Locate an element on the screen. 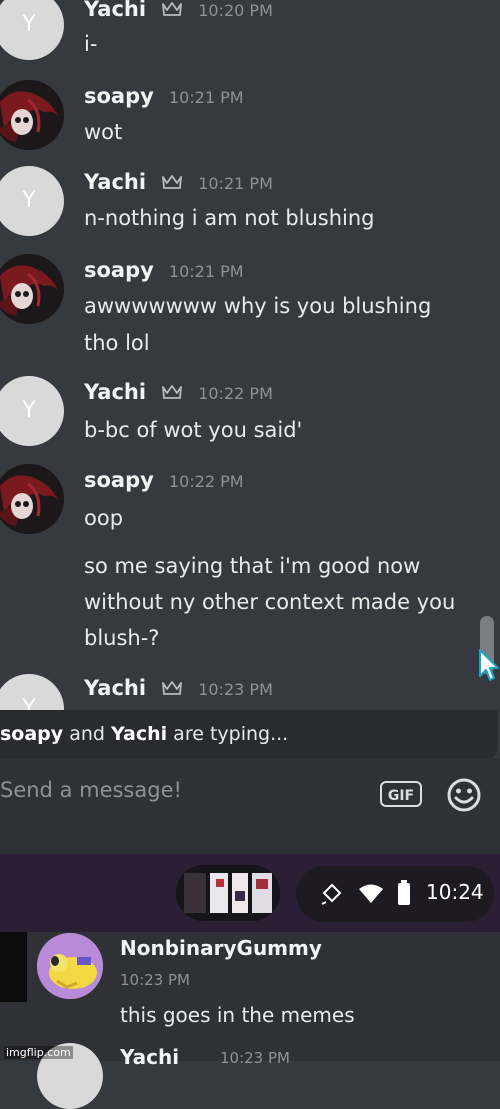  typing-user: soapy is located at coordinates (32, 734).